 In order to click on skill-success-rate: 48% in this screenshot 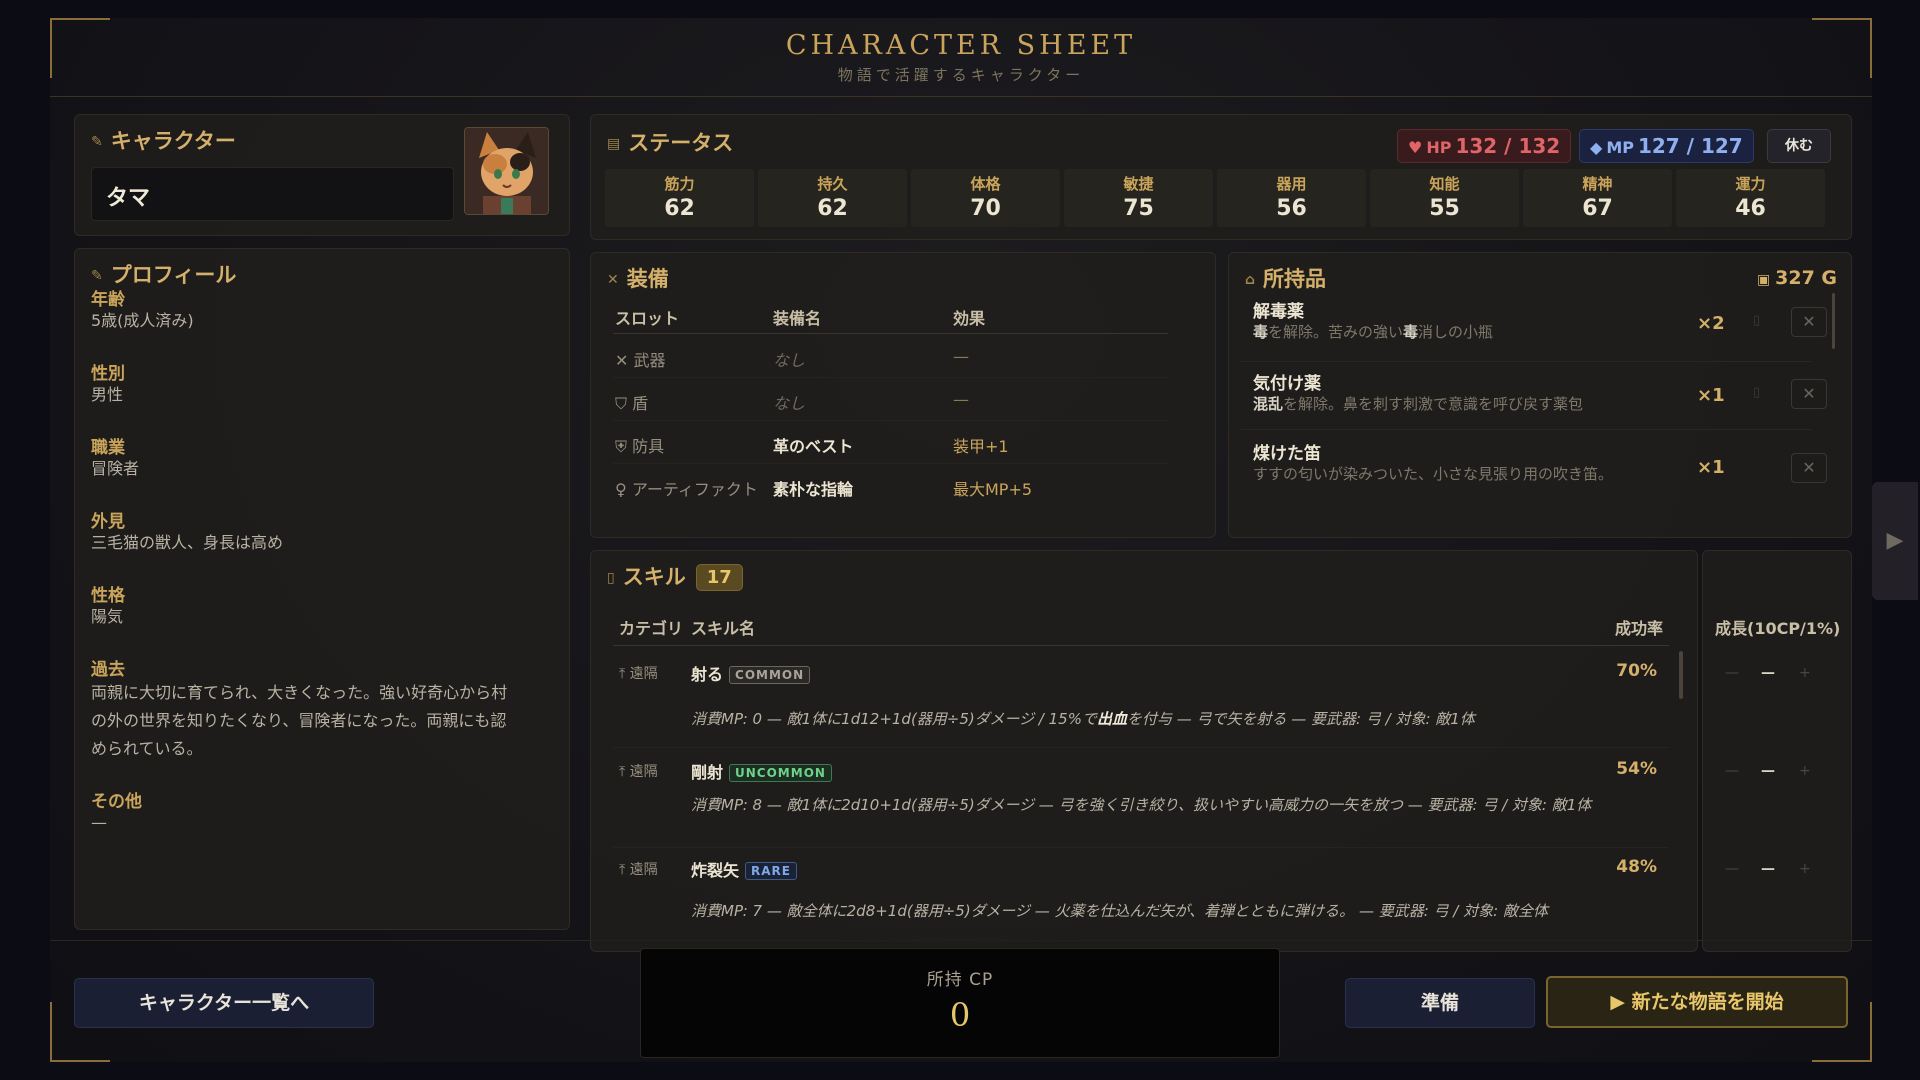, I will do `click(1636, 867)`.